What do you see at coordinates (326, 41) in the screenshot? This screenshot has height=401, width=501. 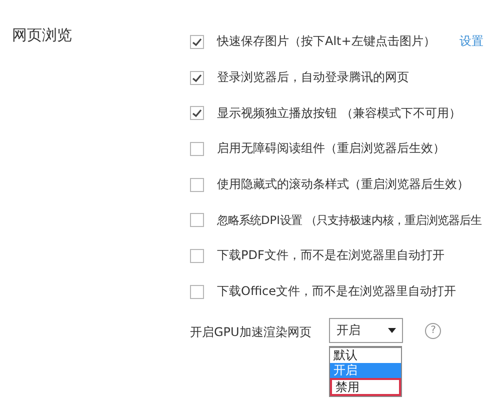 I see `option-label: 快速保存图片（按下Alt+左键点击图片）` at bounding box center [326, 41].